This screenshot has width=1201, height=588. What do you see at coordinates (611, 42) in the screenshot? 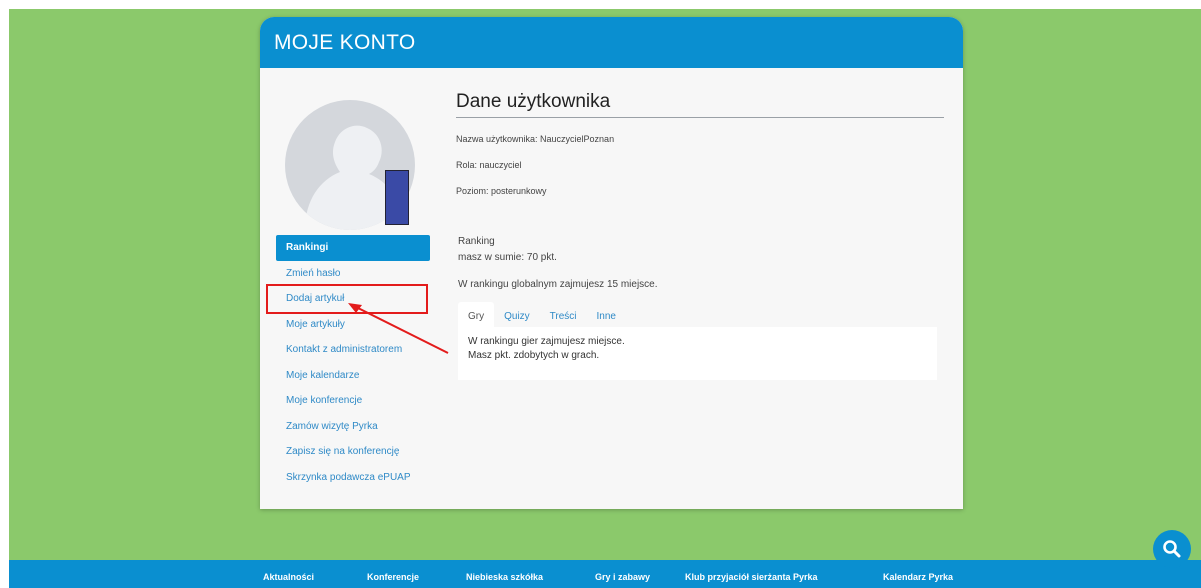
I see `page-title: MOJE KONTO` at bounding box center [611, 42].